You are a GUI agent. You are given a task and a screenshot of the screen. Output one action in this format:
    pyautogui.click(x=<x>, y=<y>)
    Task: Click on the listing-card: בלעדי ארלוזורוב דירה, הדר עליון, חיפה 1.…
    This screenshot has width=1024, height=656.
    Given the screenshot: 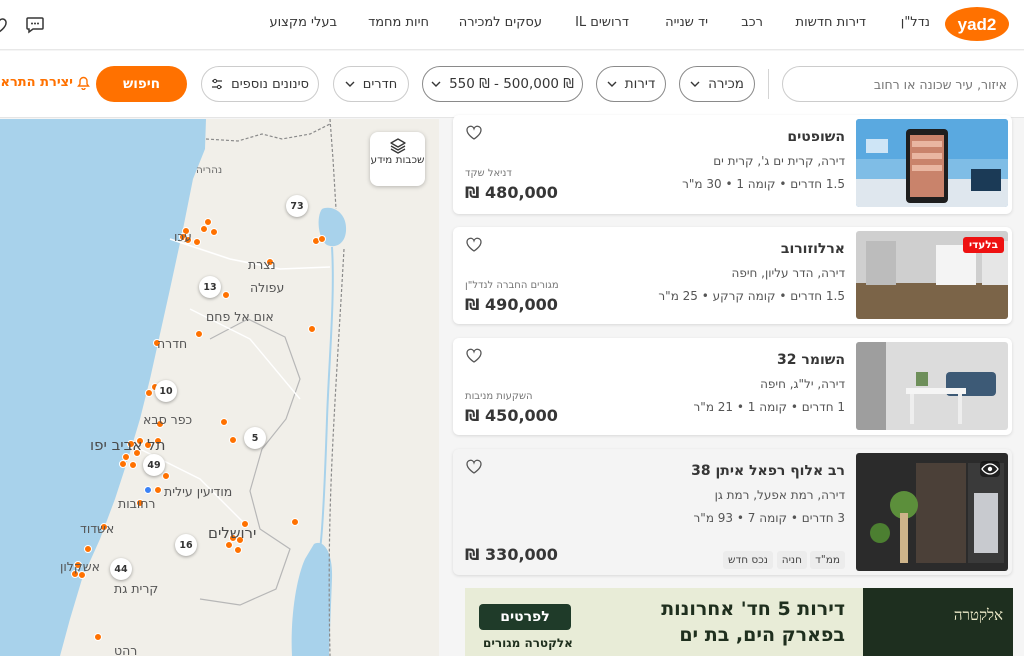 What is the action you would take?
    pyautogui.click(x=732, y=275)
    